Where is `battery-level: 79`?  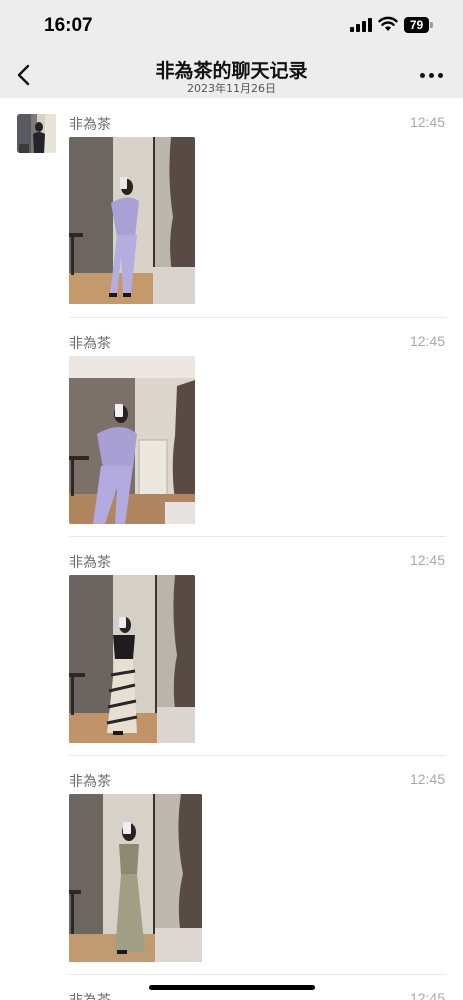 battery-level: 79 is located at coordinates (416, 25).